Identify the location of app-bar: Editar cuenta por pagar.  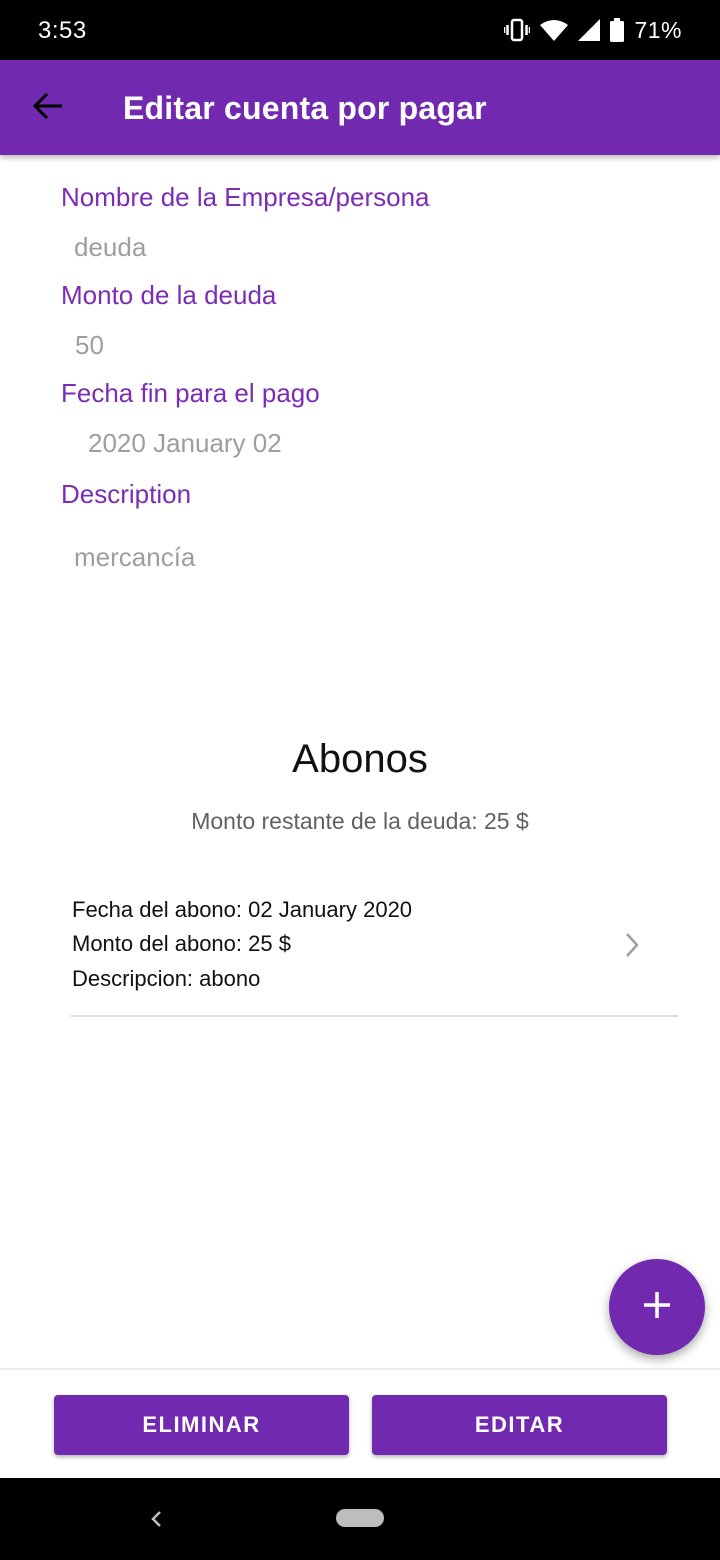
(360, 107).